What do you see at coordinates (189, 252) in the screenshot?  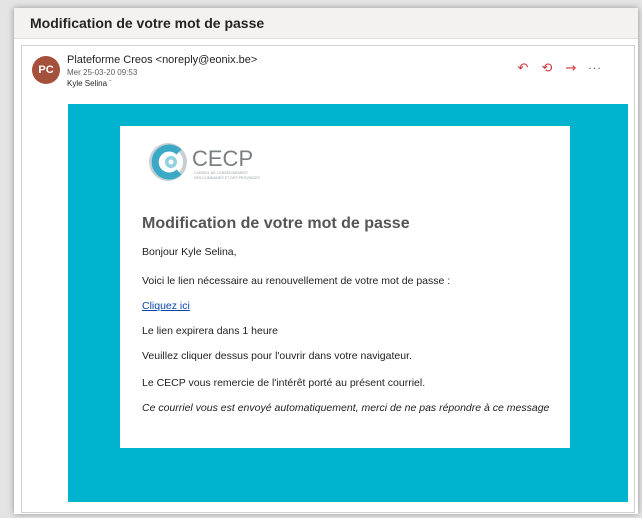 I see `greeting: Bonjour Kyle Selina,` at bounding box center [189, 252].